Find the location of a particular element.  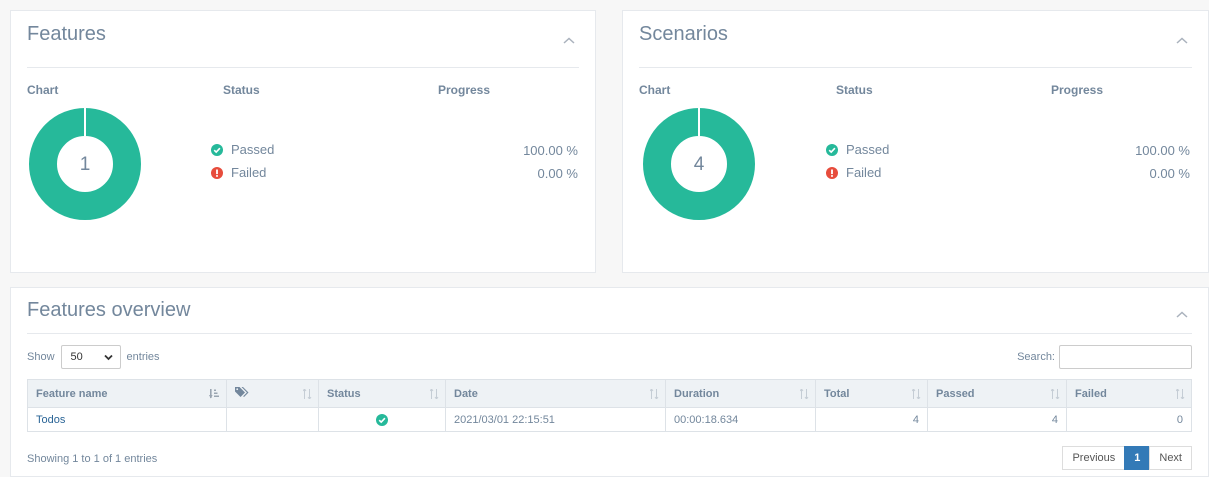

features-panel-title: Features is located at coordinates (66, 34).